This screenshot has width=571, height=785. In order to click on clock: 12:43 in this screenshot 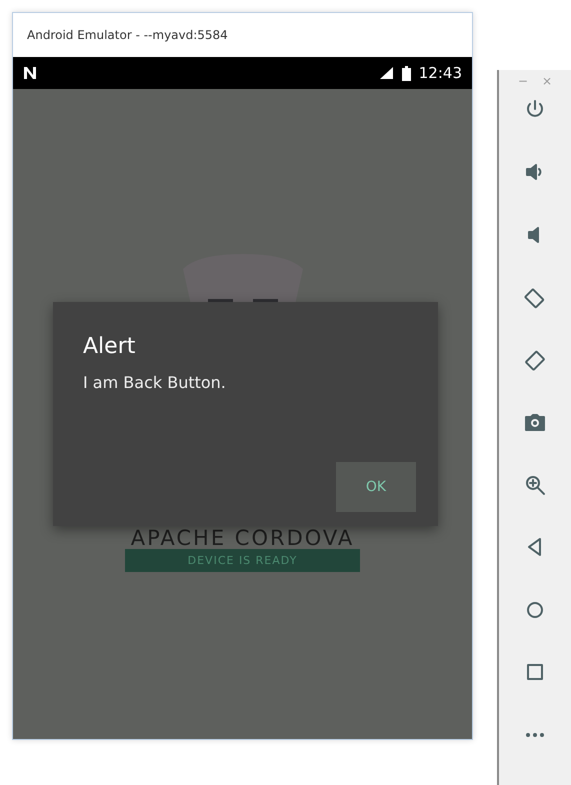, I will do `click(440, 73)`.